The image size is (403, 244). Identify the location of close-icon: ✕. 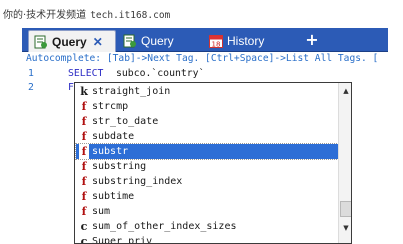
(98, 42).